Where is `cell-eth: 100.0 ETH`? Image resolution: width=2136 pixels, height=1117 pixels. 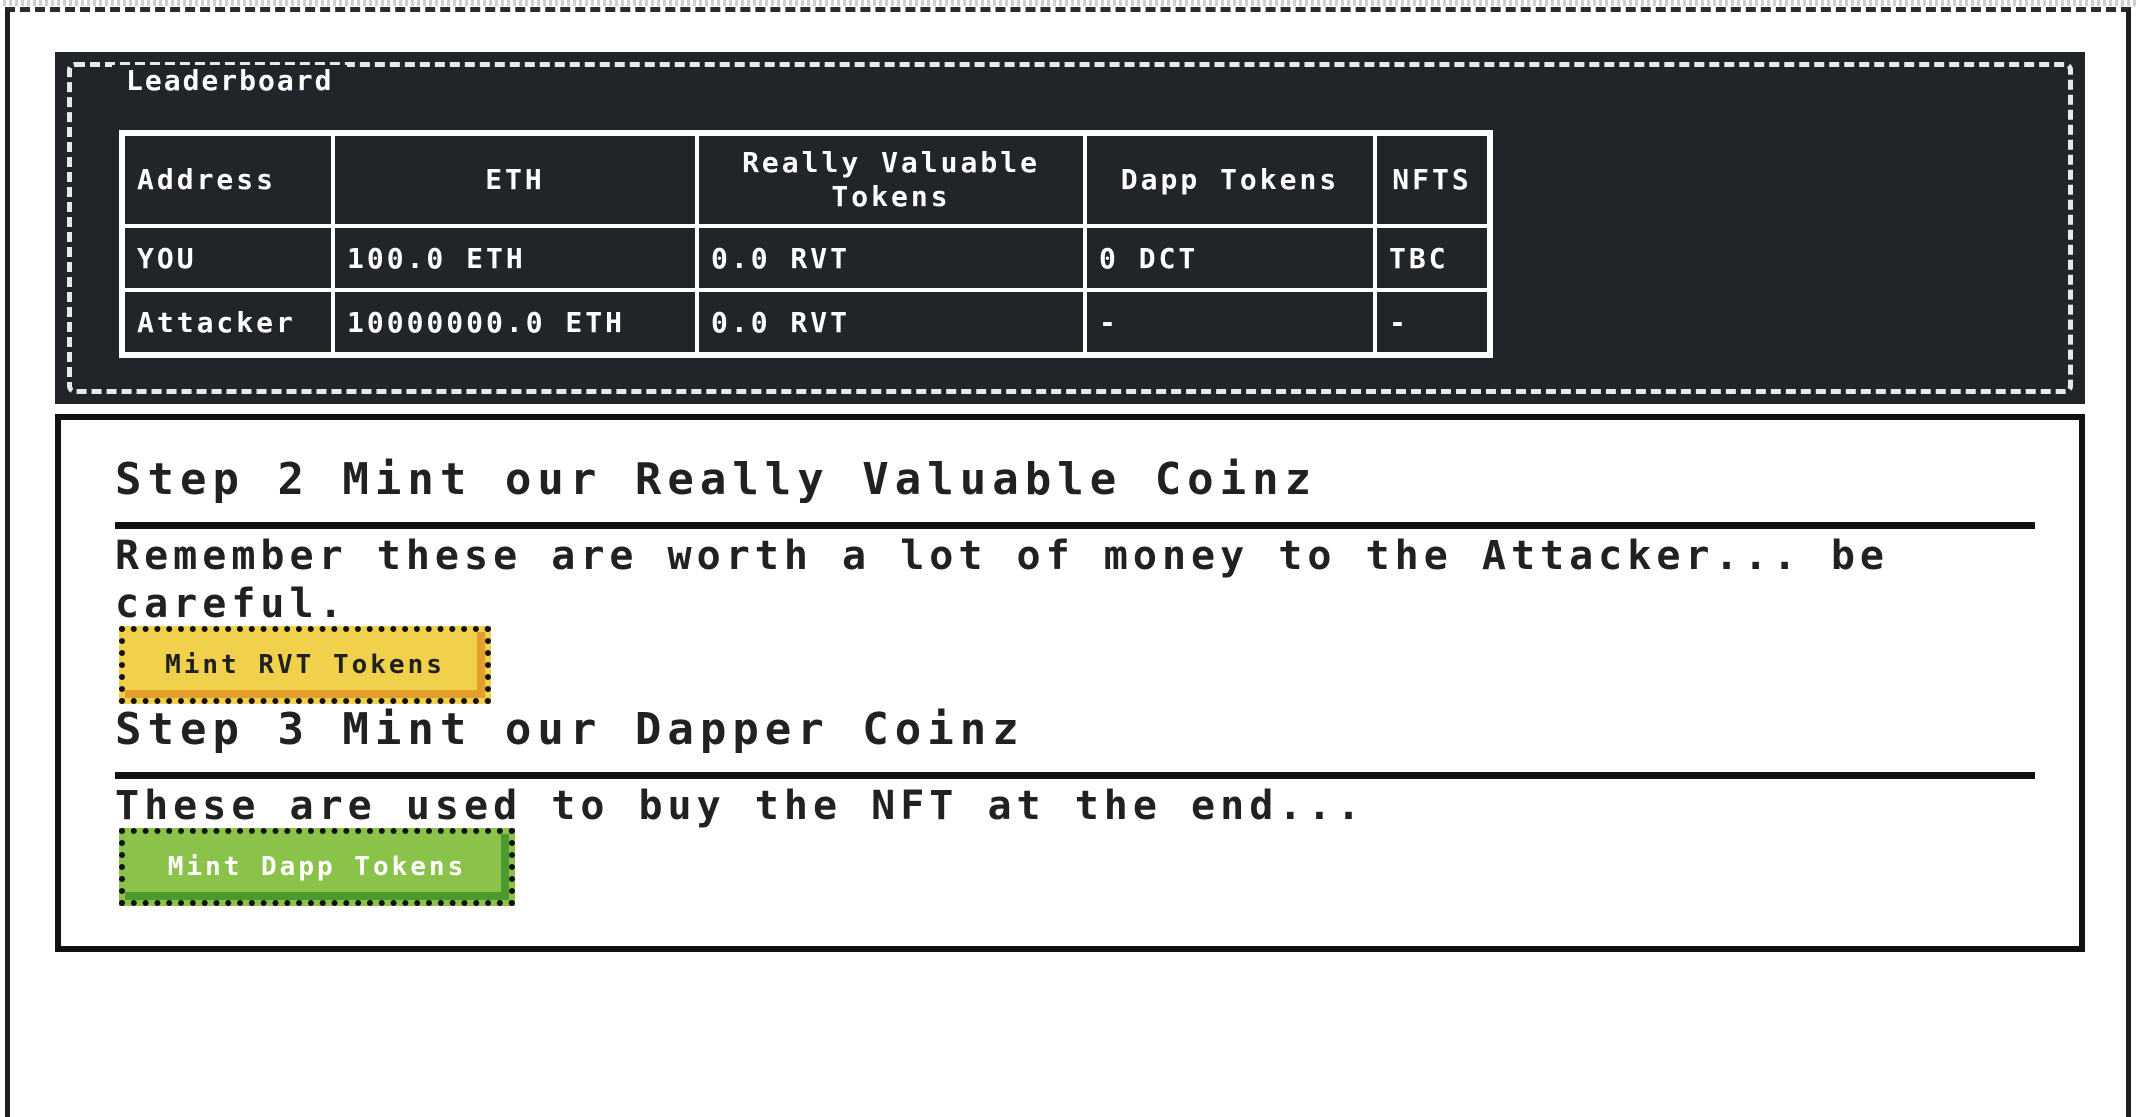 cell-eth: 100.0 ETH is located at coordinates (515, 258).